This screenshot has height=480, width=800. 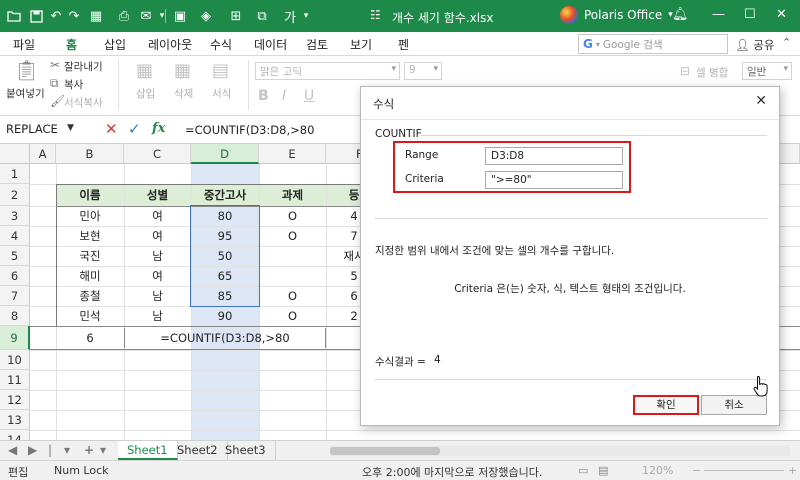 What do you see at coordinates (157, 154) in the screenshot?
I see `column-header-c: C` at bounding box center [157, 154].